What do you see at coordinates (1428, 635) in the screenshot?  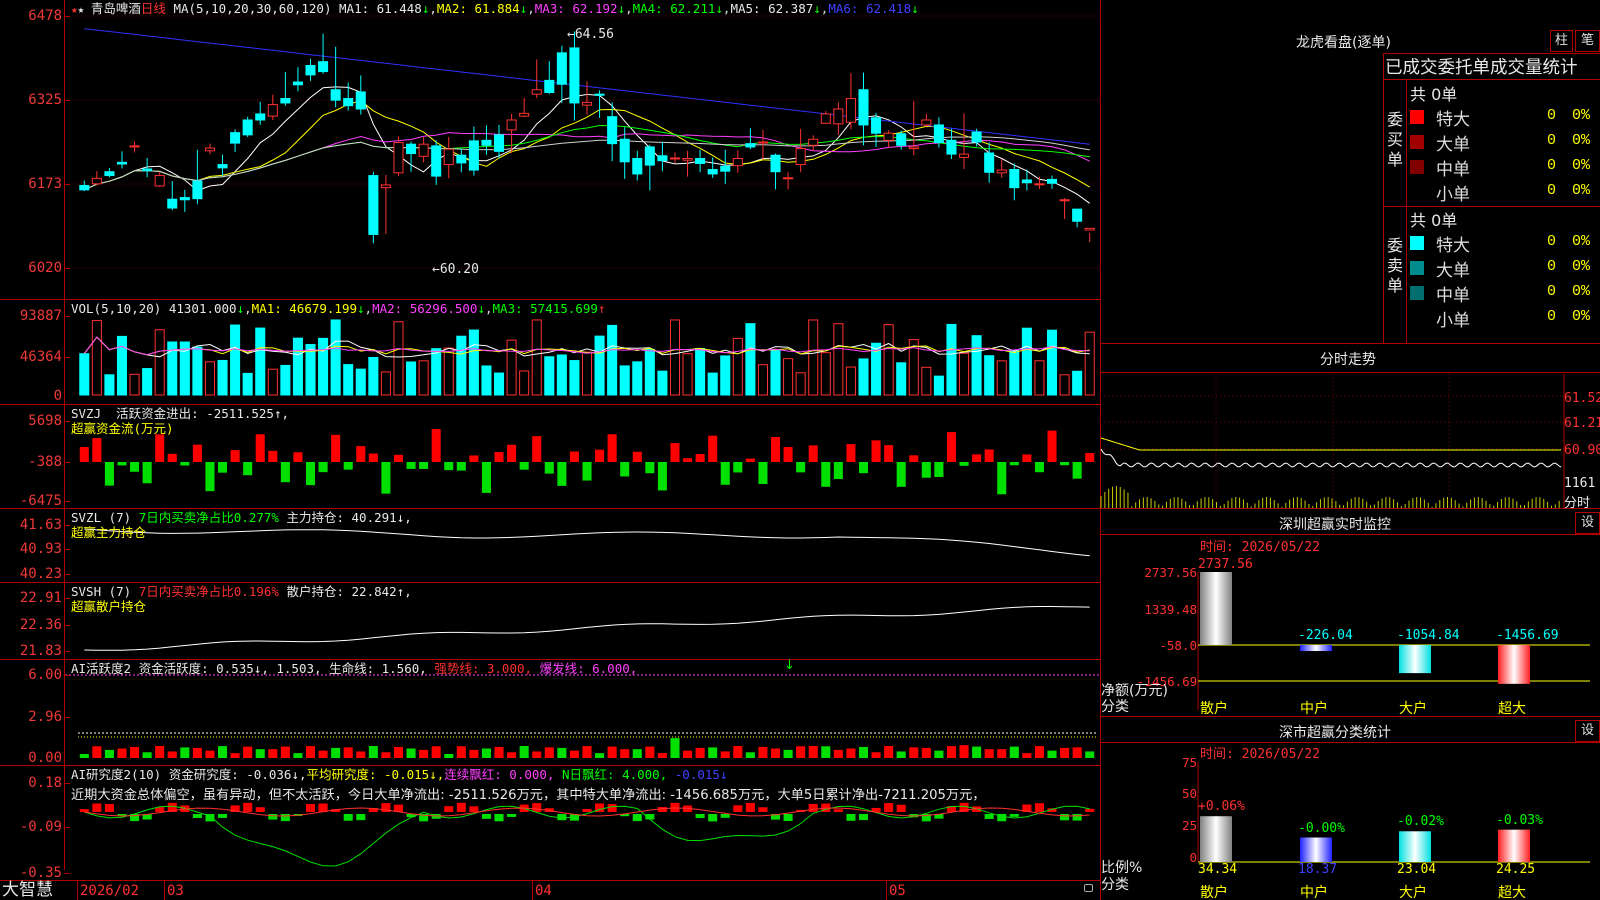 I see `net-amount-value: -1054.84` at bounding box center [1428, 635].